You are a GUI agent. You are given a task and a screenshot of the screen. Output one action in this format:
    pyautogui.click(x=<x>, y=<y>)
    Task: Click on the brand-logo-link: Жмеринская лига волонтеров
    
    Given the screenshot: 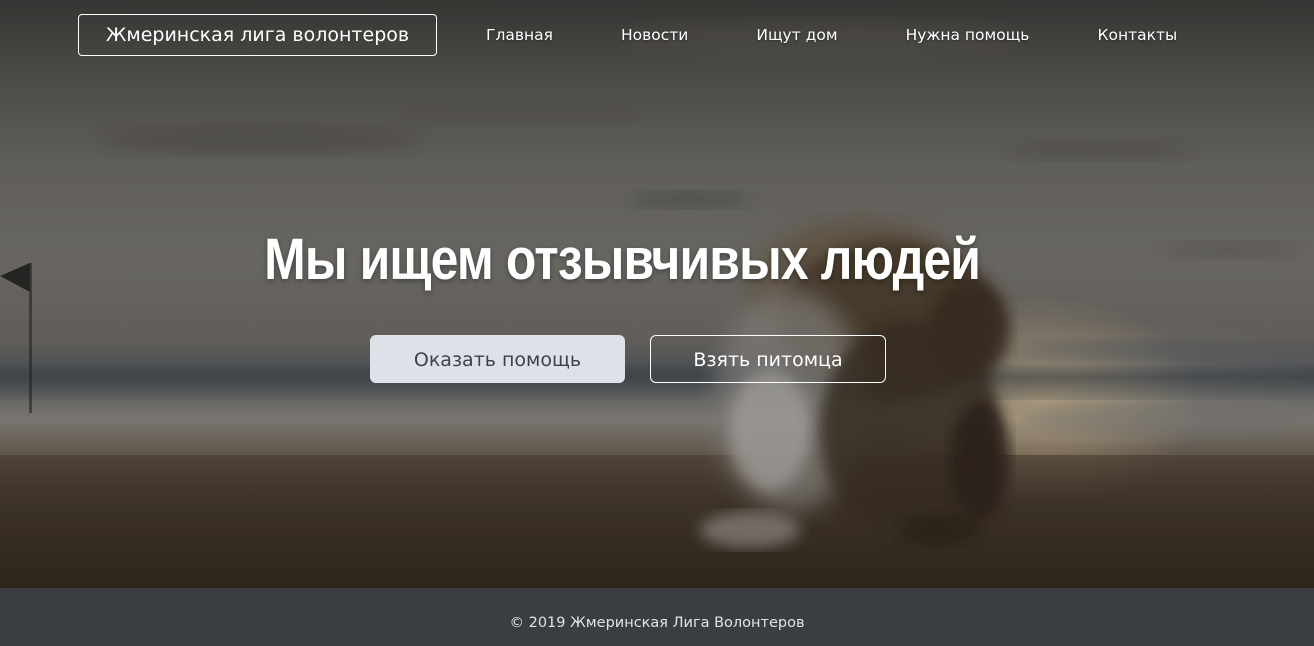 What is the action you would take?
    pyautogui.click(x=257, y=35)
    